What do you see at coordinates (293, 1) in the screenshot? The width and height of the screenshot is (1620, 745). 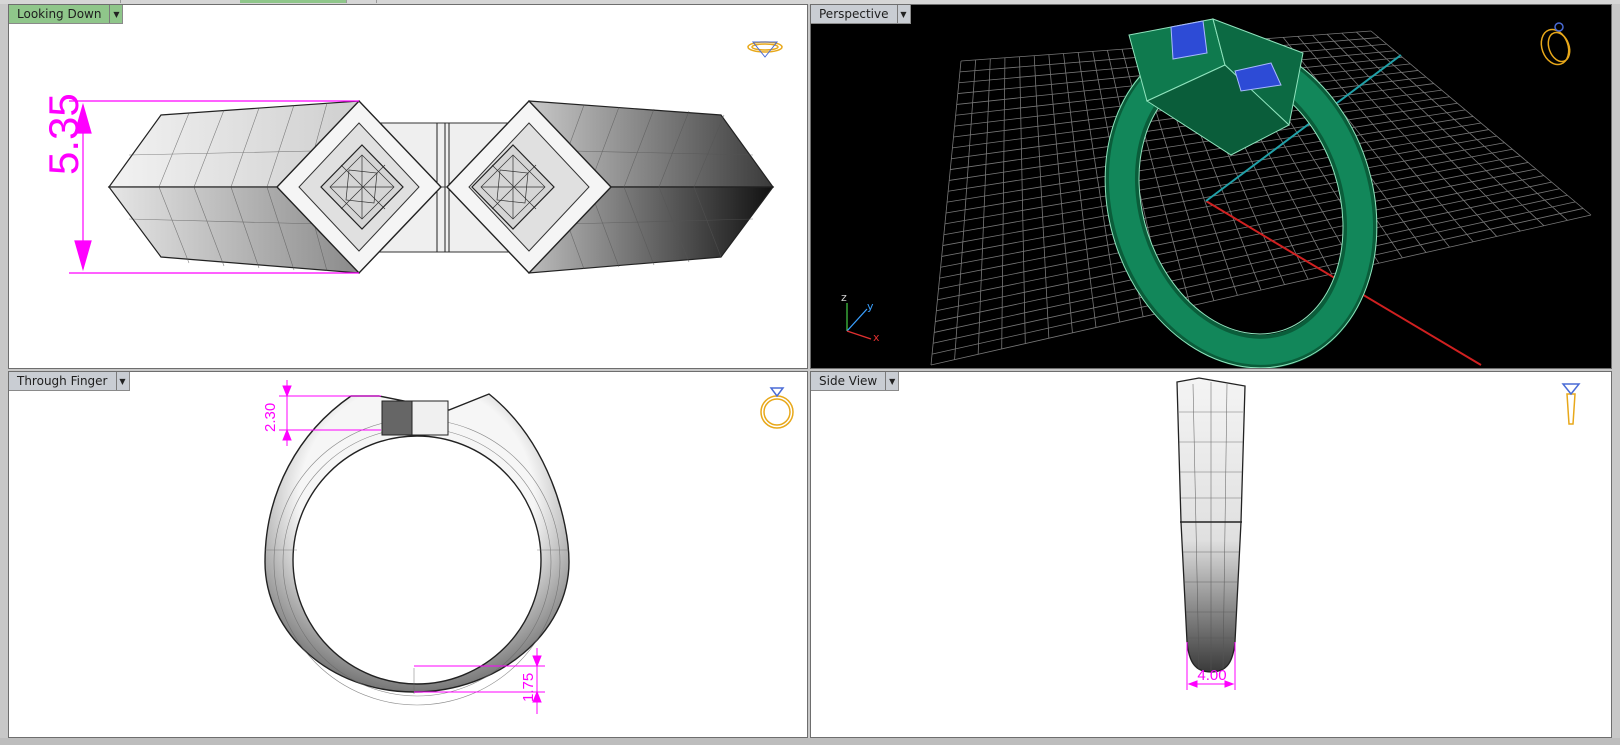 I see `doc-tab-active` at bounding box center [293, 1].